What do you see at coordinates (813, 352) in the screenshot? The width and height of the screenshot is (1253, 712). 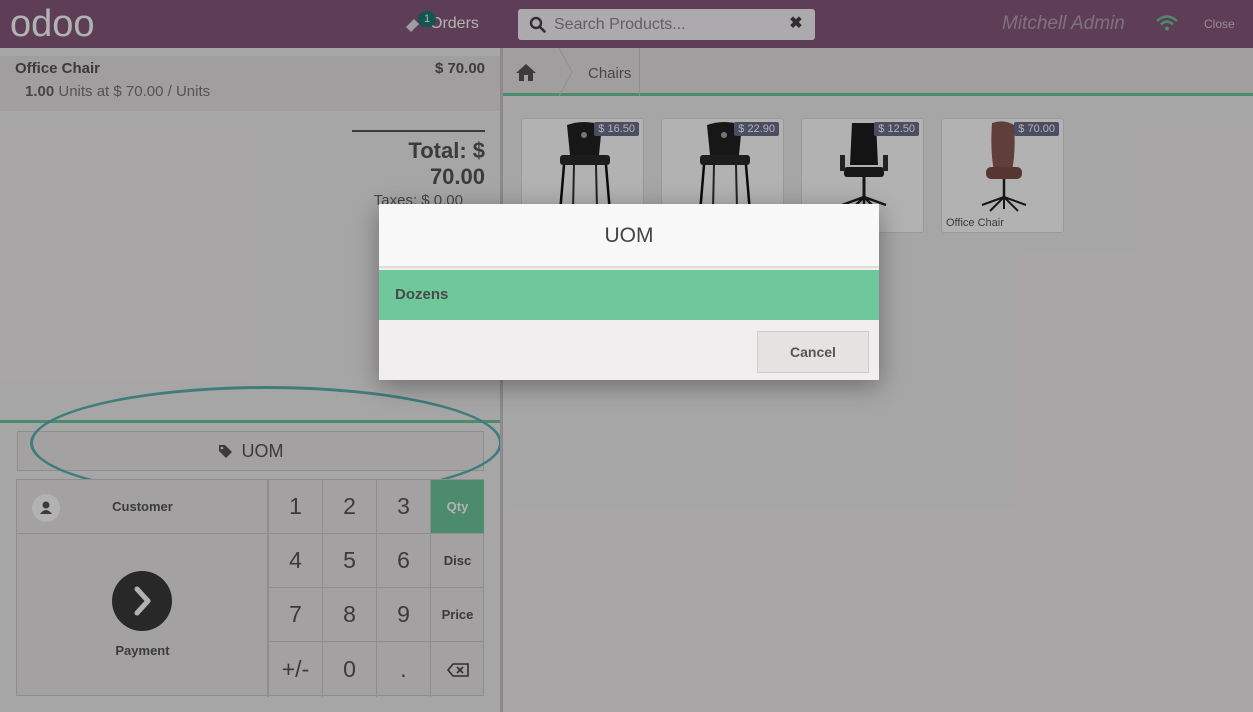 I see `cancel-button: Cancel` at bounding box center [813, 352].